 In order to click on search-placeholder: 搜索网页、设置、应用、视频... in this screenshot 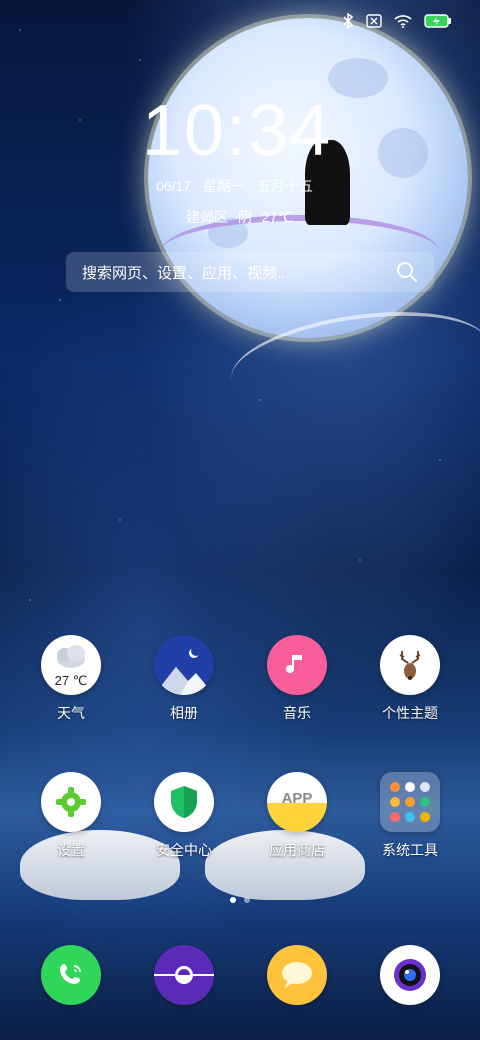, I will do `click(186, 273)`.